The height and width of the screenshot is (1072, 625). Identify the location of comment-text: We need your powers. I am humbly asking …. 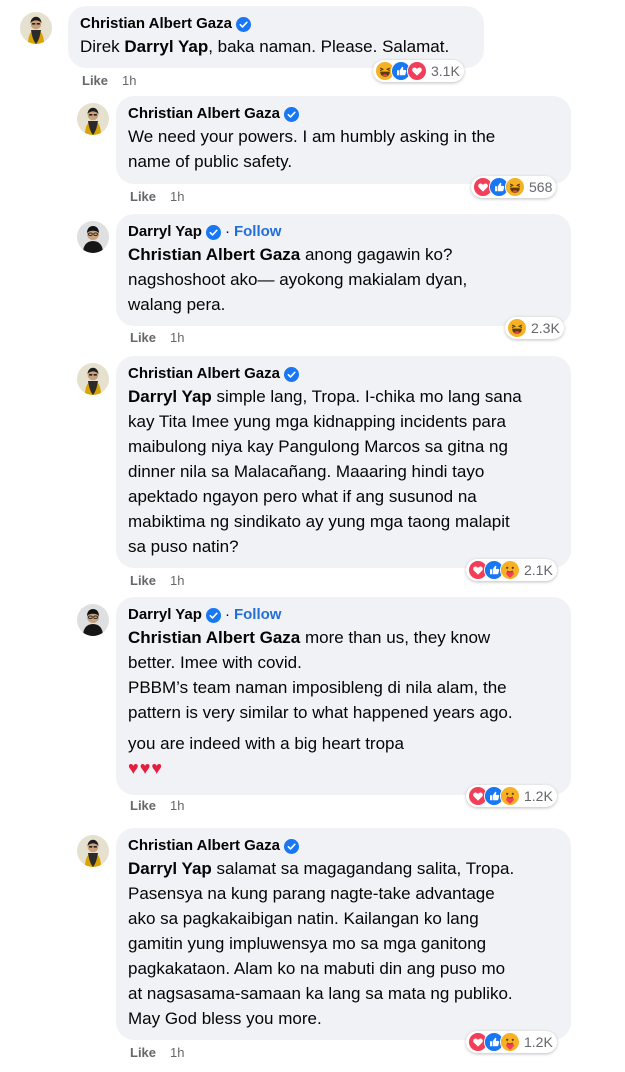
(312, 149).